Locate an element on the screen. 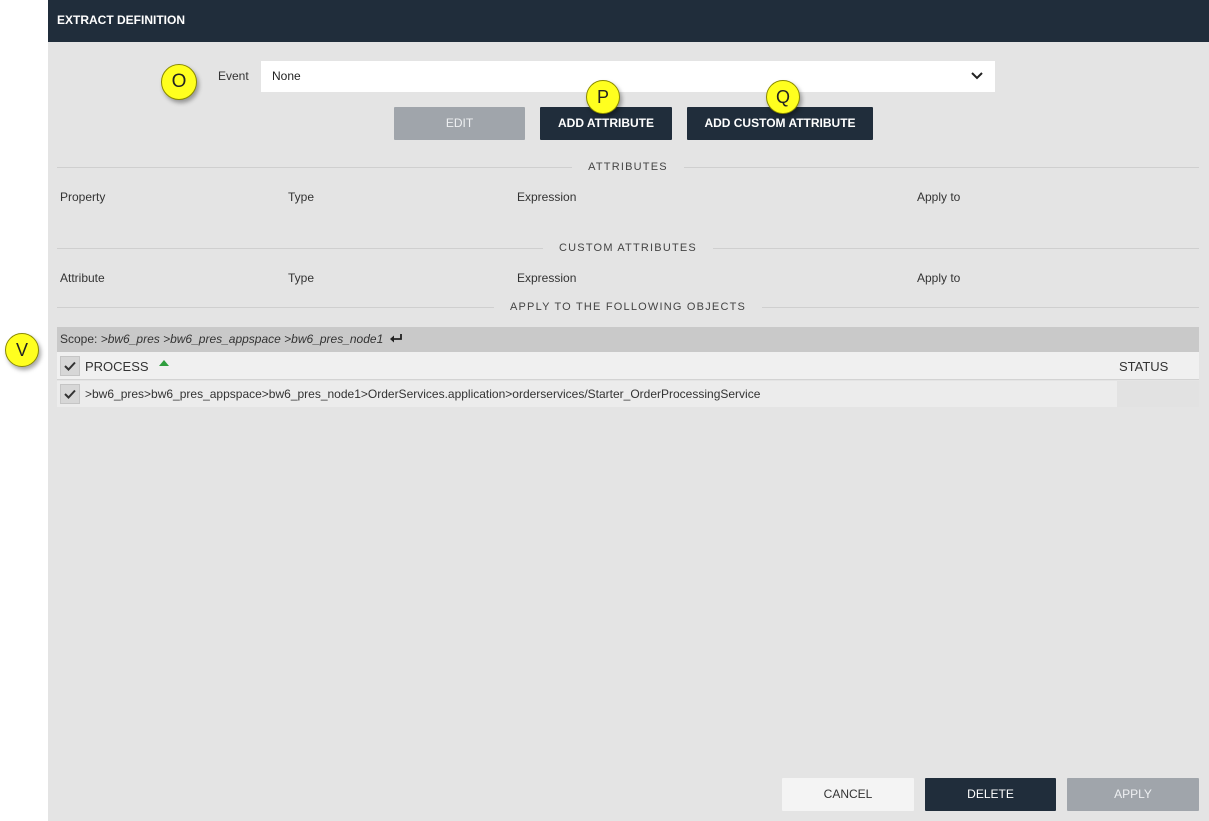  select-all-checkbox is located at coordinates (70, 366).